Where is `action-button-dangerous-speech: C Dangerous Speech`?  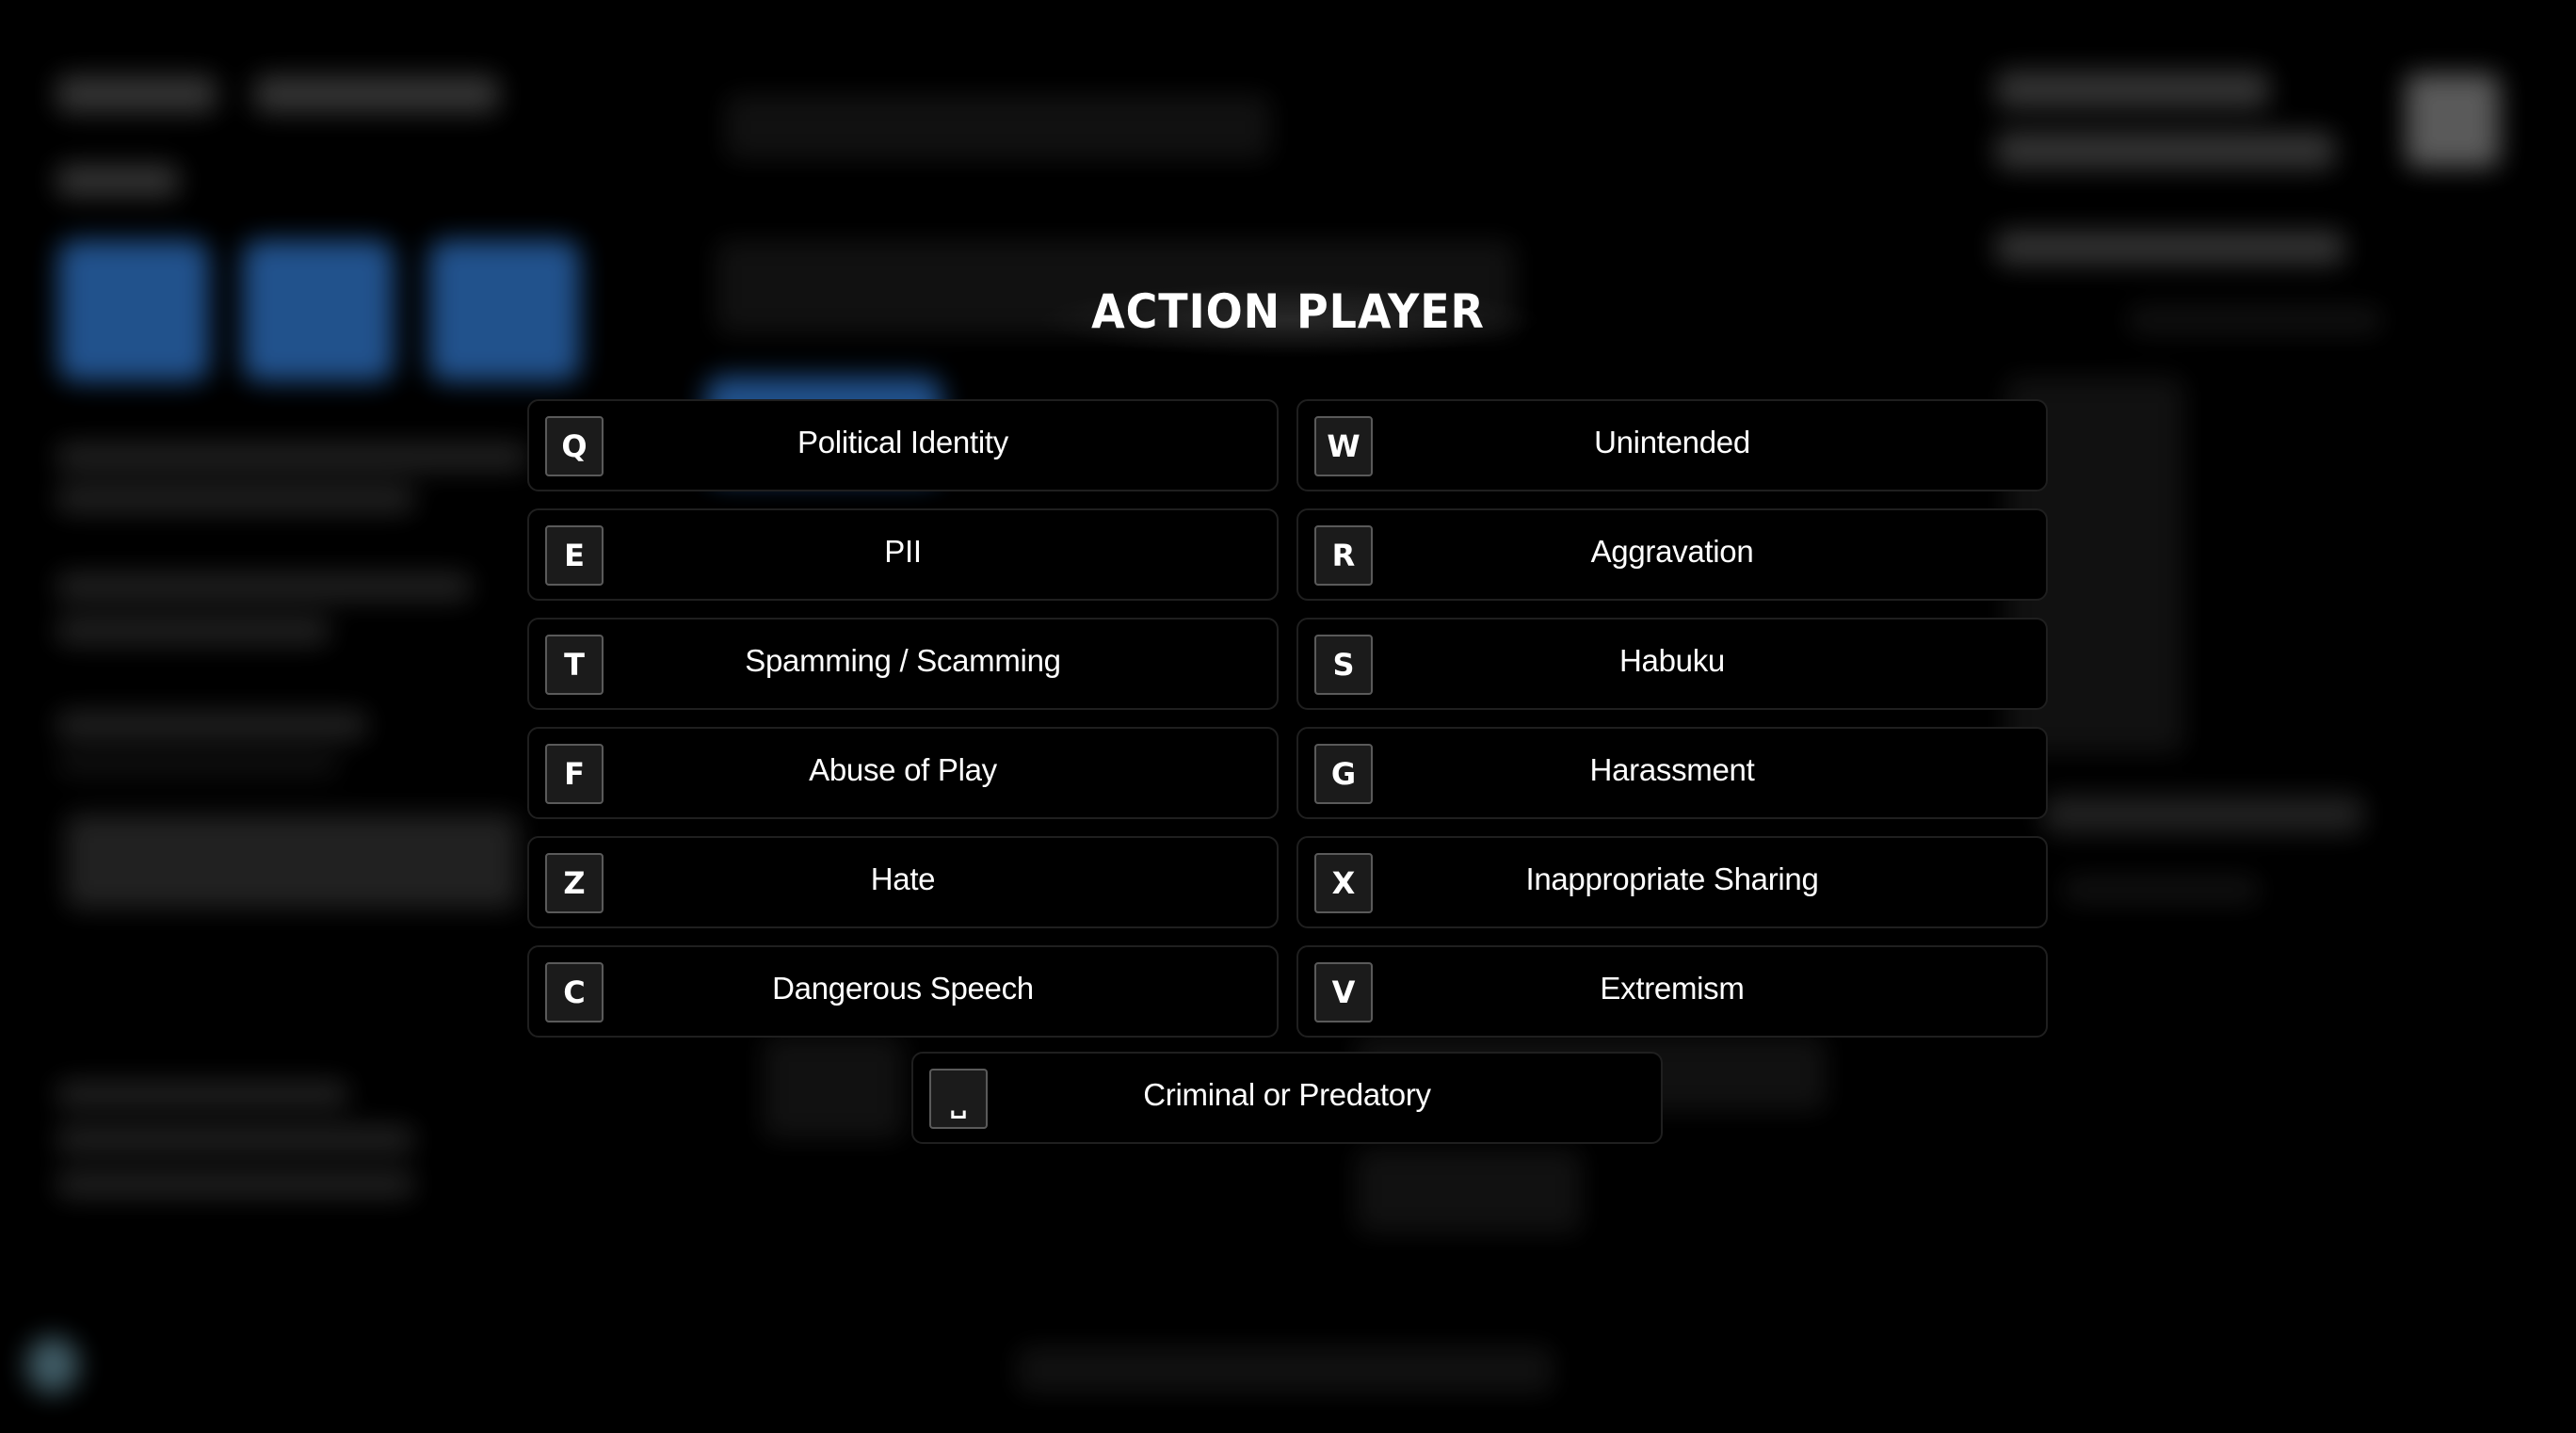 action-button-dangerous-speech: C Dangerous Speech is located at coordinates (903, 991).